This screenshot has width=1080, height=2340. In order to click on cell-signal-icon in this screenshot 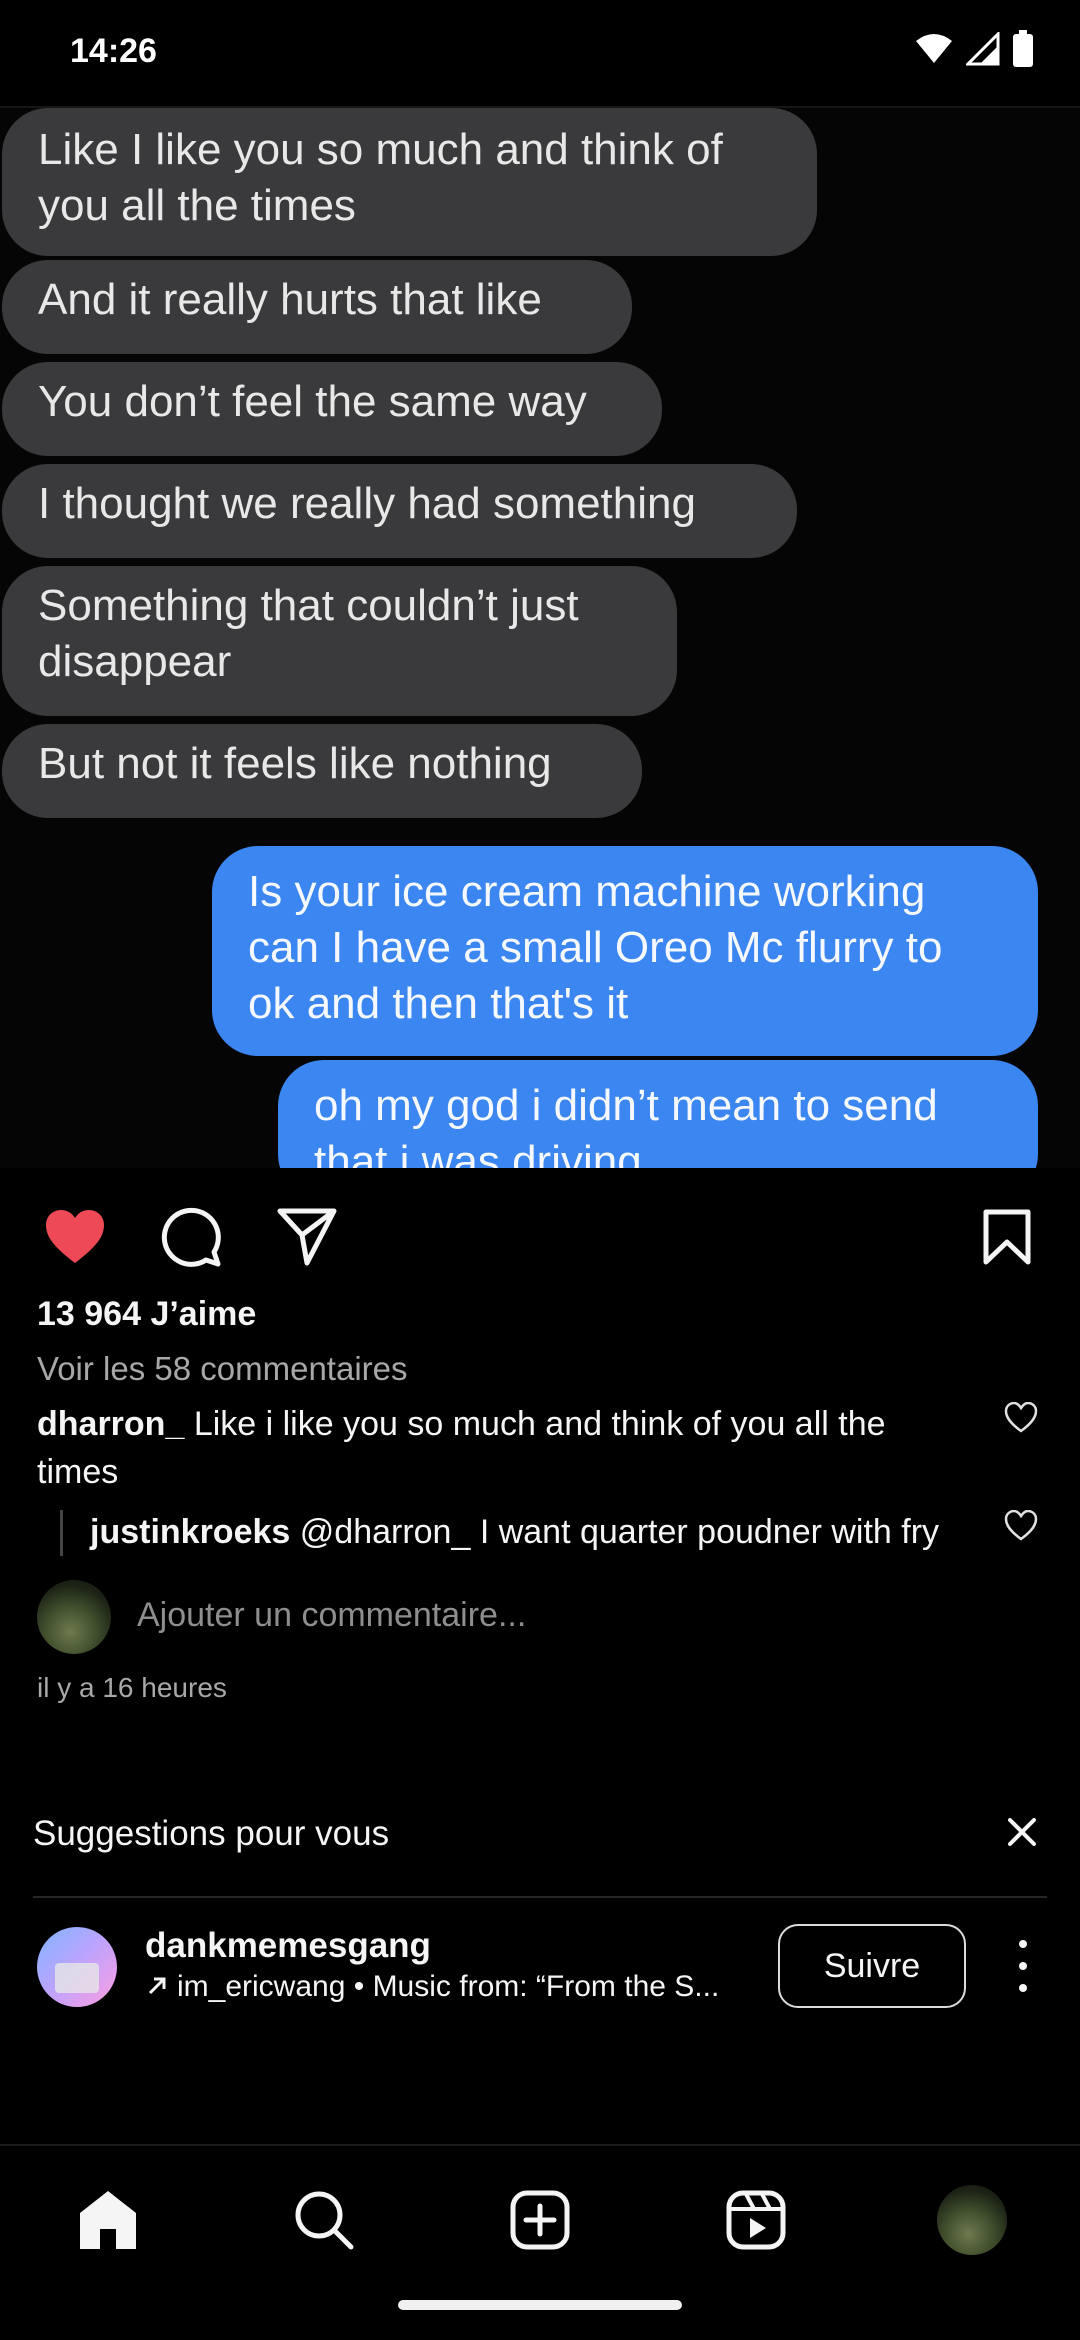, I will do `click(983, 49)`.